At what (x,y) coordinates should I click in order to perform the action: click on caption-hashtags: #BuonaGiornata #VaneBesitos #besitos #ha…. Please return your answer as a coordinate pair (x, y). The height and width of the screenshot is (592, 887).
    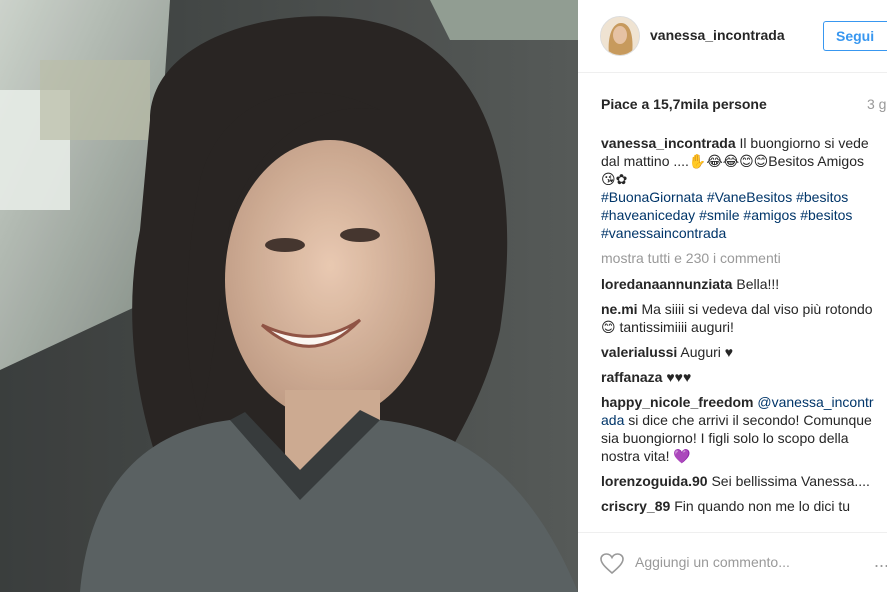
    Looking at the image, I should click on (726, 215).